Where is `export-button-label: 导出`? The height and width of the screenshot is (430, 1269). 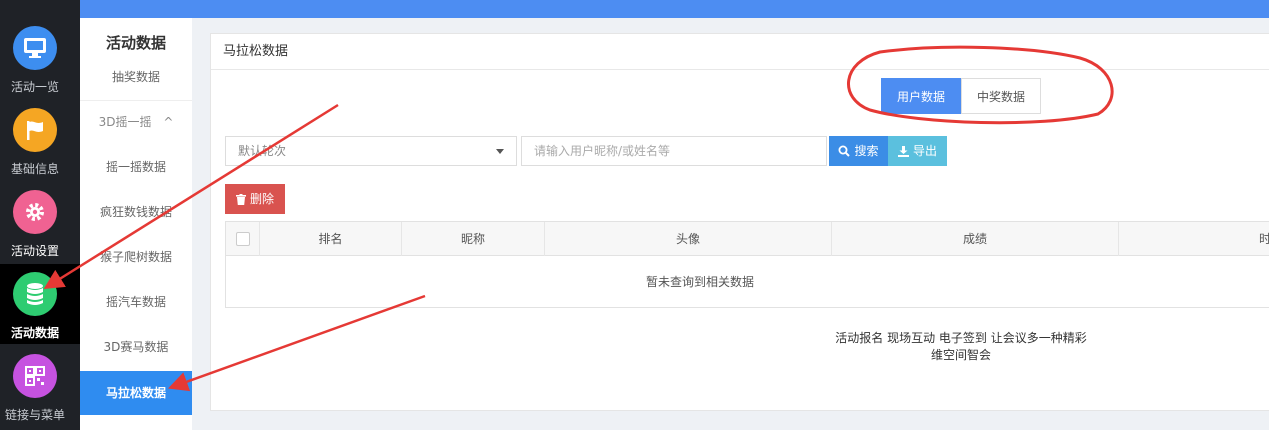 export-button-label: 导出 is located at coordinates (924, 151).